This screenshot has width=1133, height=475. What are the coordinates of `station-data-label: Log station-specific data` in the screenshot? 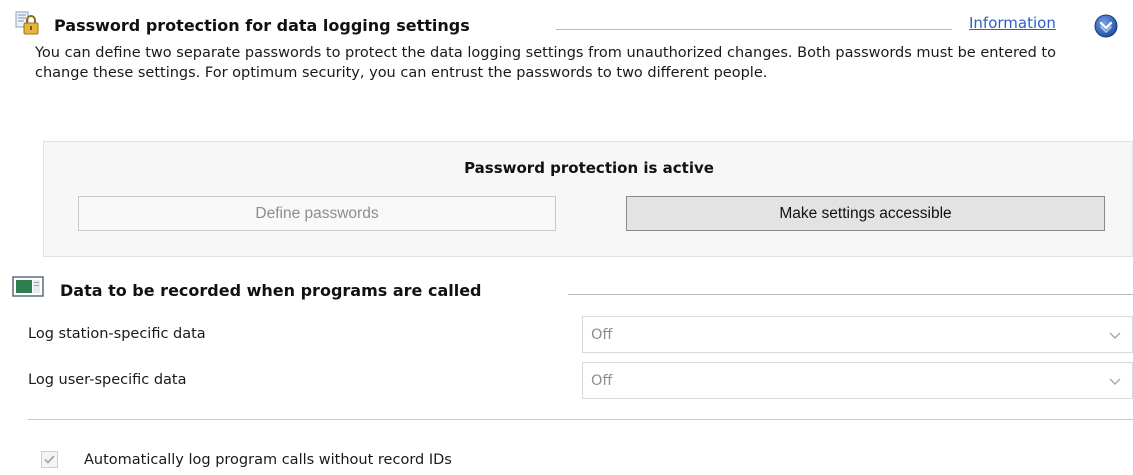 It's located at (117, 334).